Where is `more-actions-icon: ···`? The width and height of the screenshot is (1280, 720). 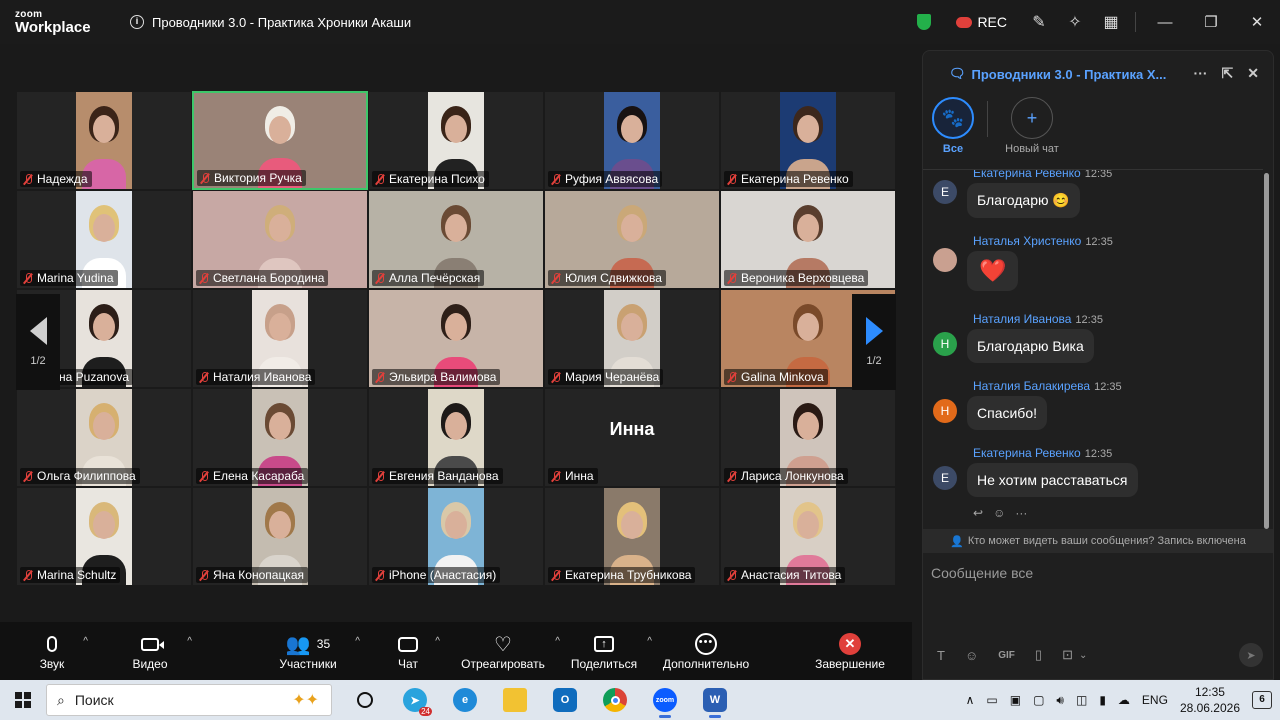
more-actions-icon: ··· is located at coordinates (1021, 513).